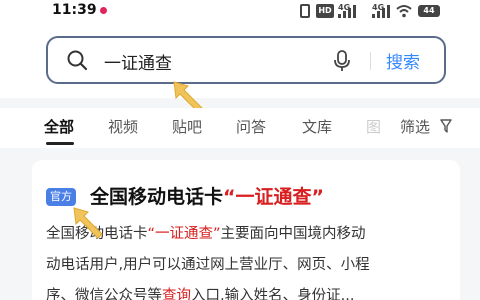  What do you see at coordinates (251, 126) in the screenshot?
I see `tab-qa: 问答` at bounding box center [251, 126].